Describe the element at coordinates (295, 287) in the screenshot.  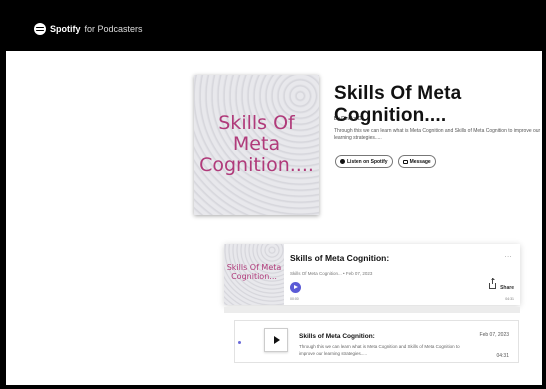
I see `play-button` at that location.